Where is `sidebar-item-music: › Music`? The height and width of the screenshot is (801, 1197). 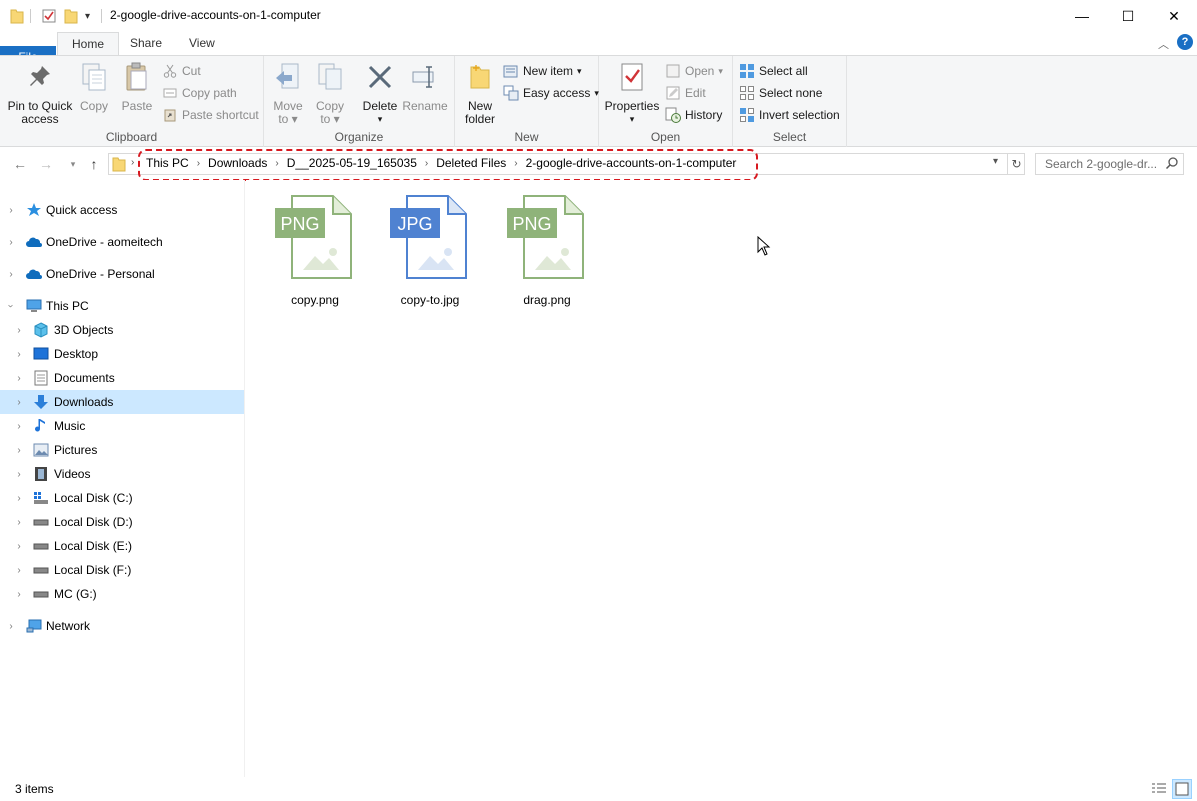 sidebar-item-music: › Music is located at coordinates (122, 426).